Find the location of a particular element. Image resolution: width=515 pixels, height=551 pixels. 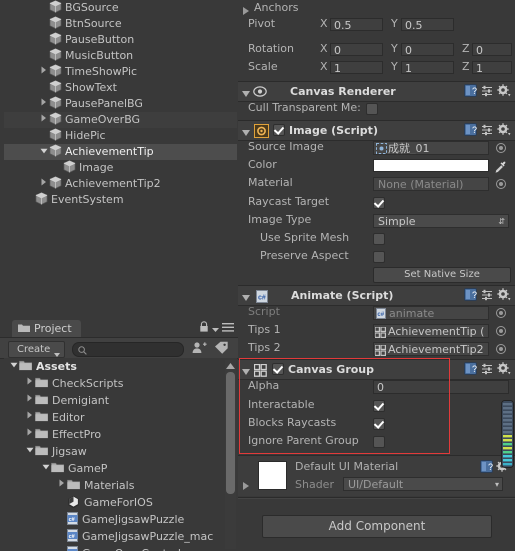

ignore-parent-group-checkbox is located at coordinates (379, 442).